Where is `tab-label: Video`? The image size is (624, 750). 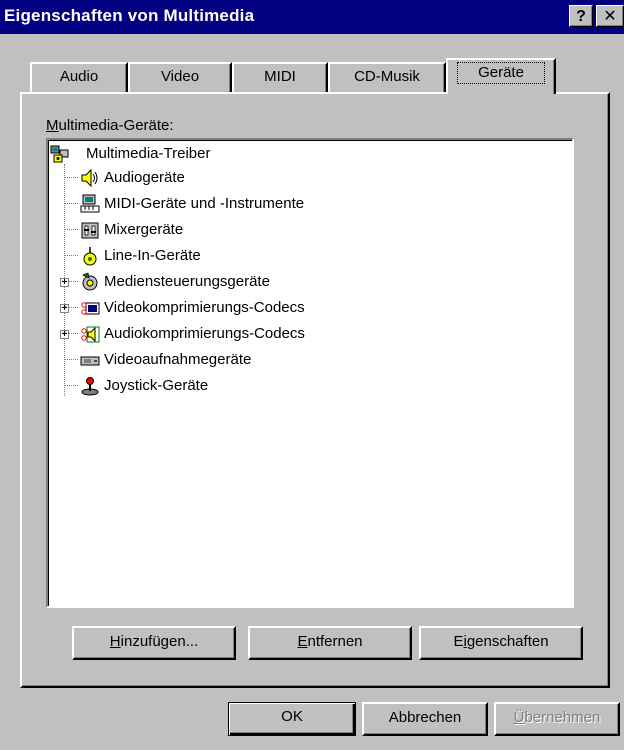
tab-label: Video is located at coordinates (180, 76).